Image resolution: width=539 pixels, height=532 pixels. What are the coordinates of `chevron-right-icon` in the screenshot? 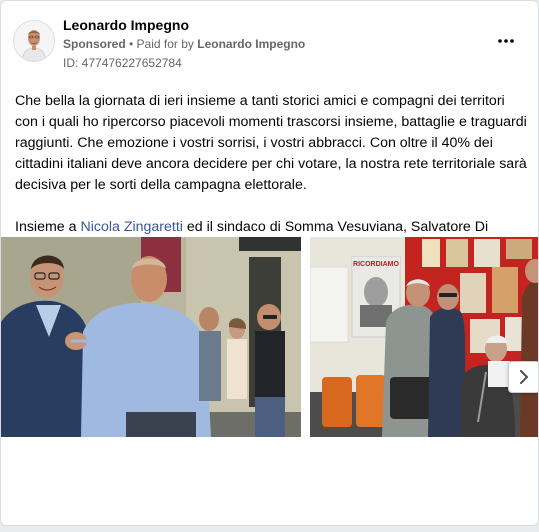 It's located at (524, 377).